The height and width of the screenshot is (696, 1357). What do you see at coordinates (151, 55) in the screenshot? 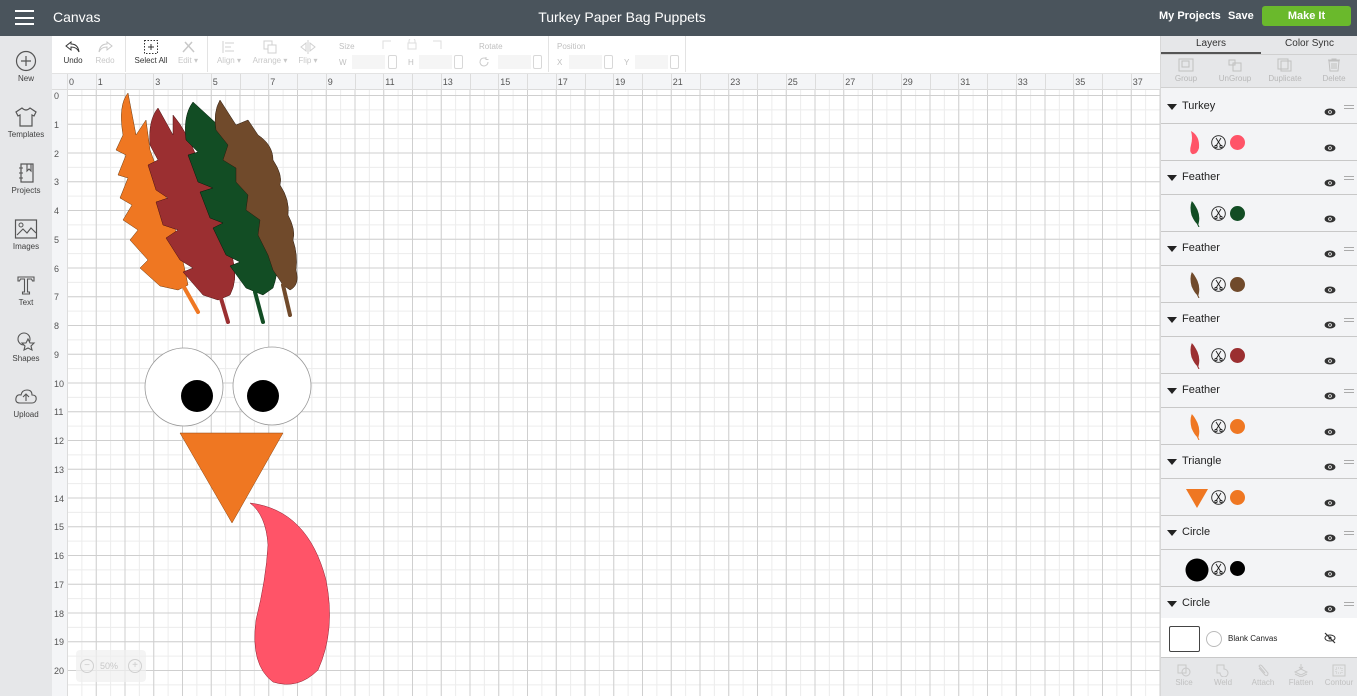
I see `select-all-button: Select All` at bounding box center [151, 55].